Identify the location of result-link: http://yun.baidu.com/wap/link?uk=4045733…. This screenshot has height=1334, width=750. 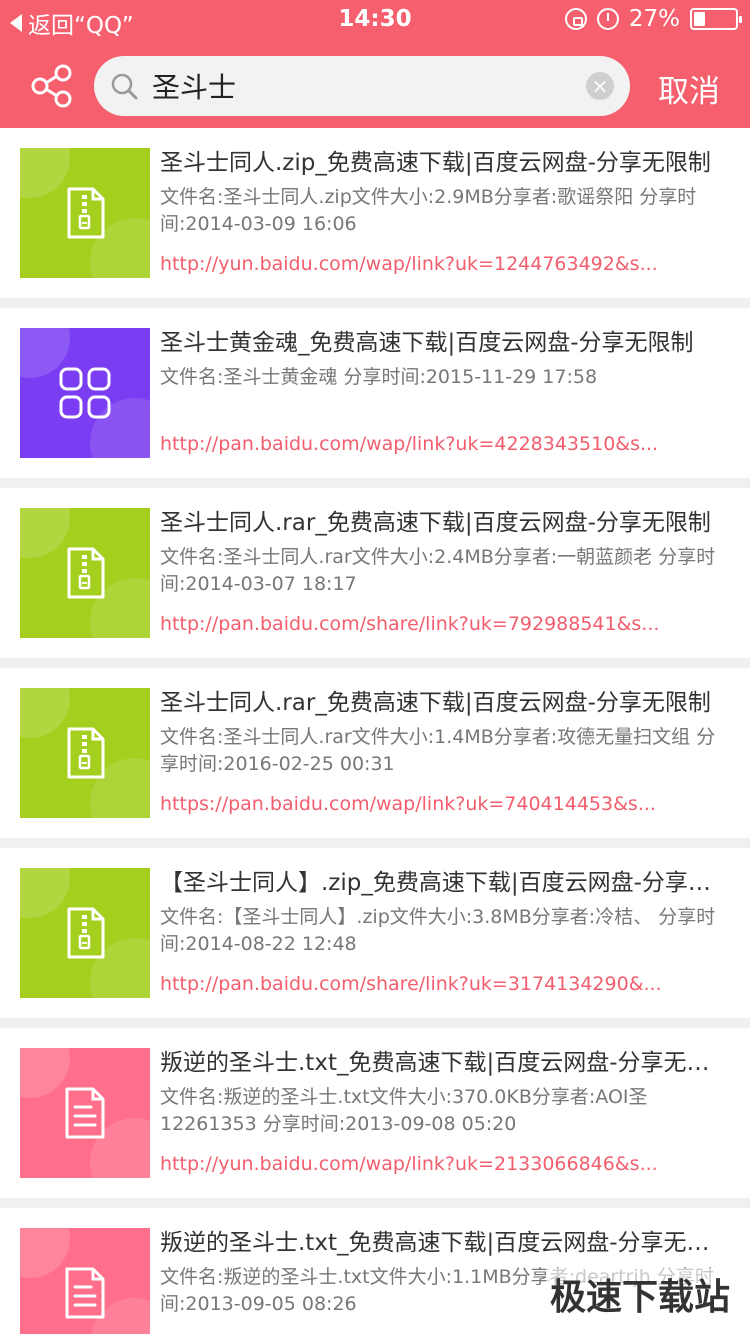
(440, 1332).